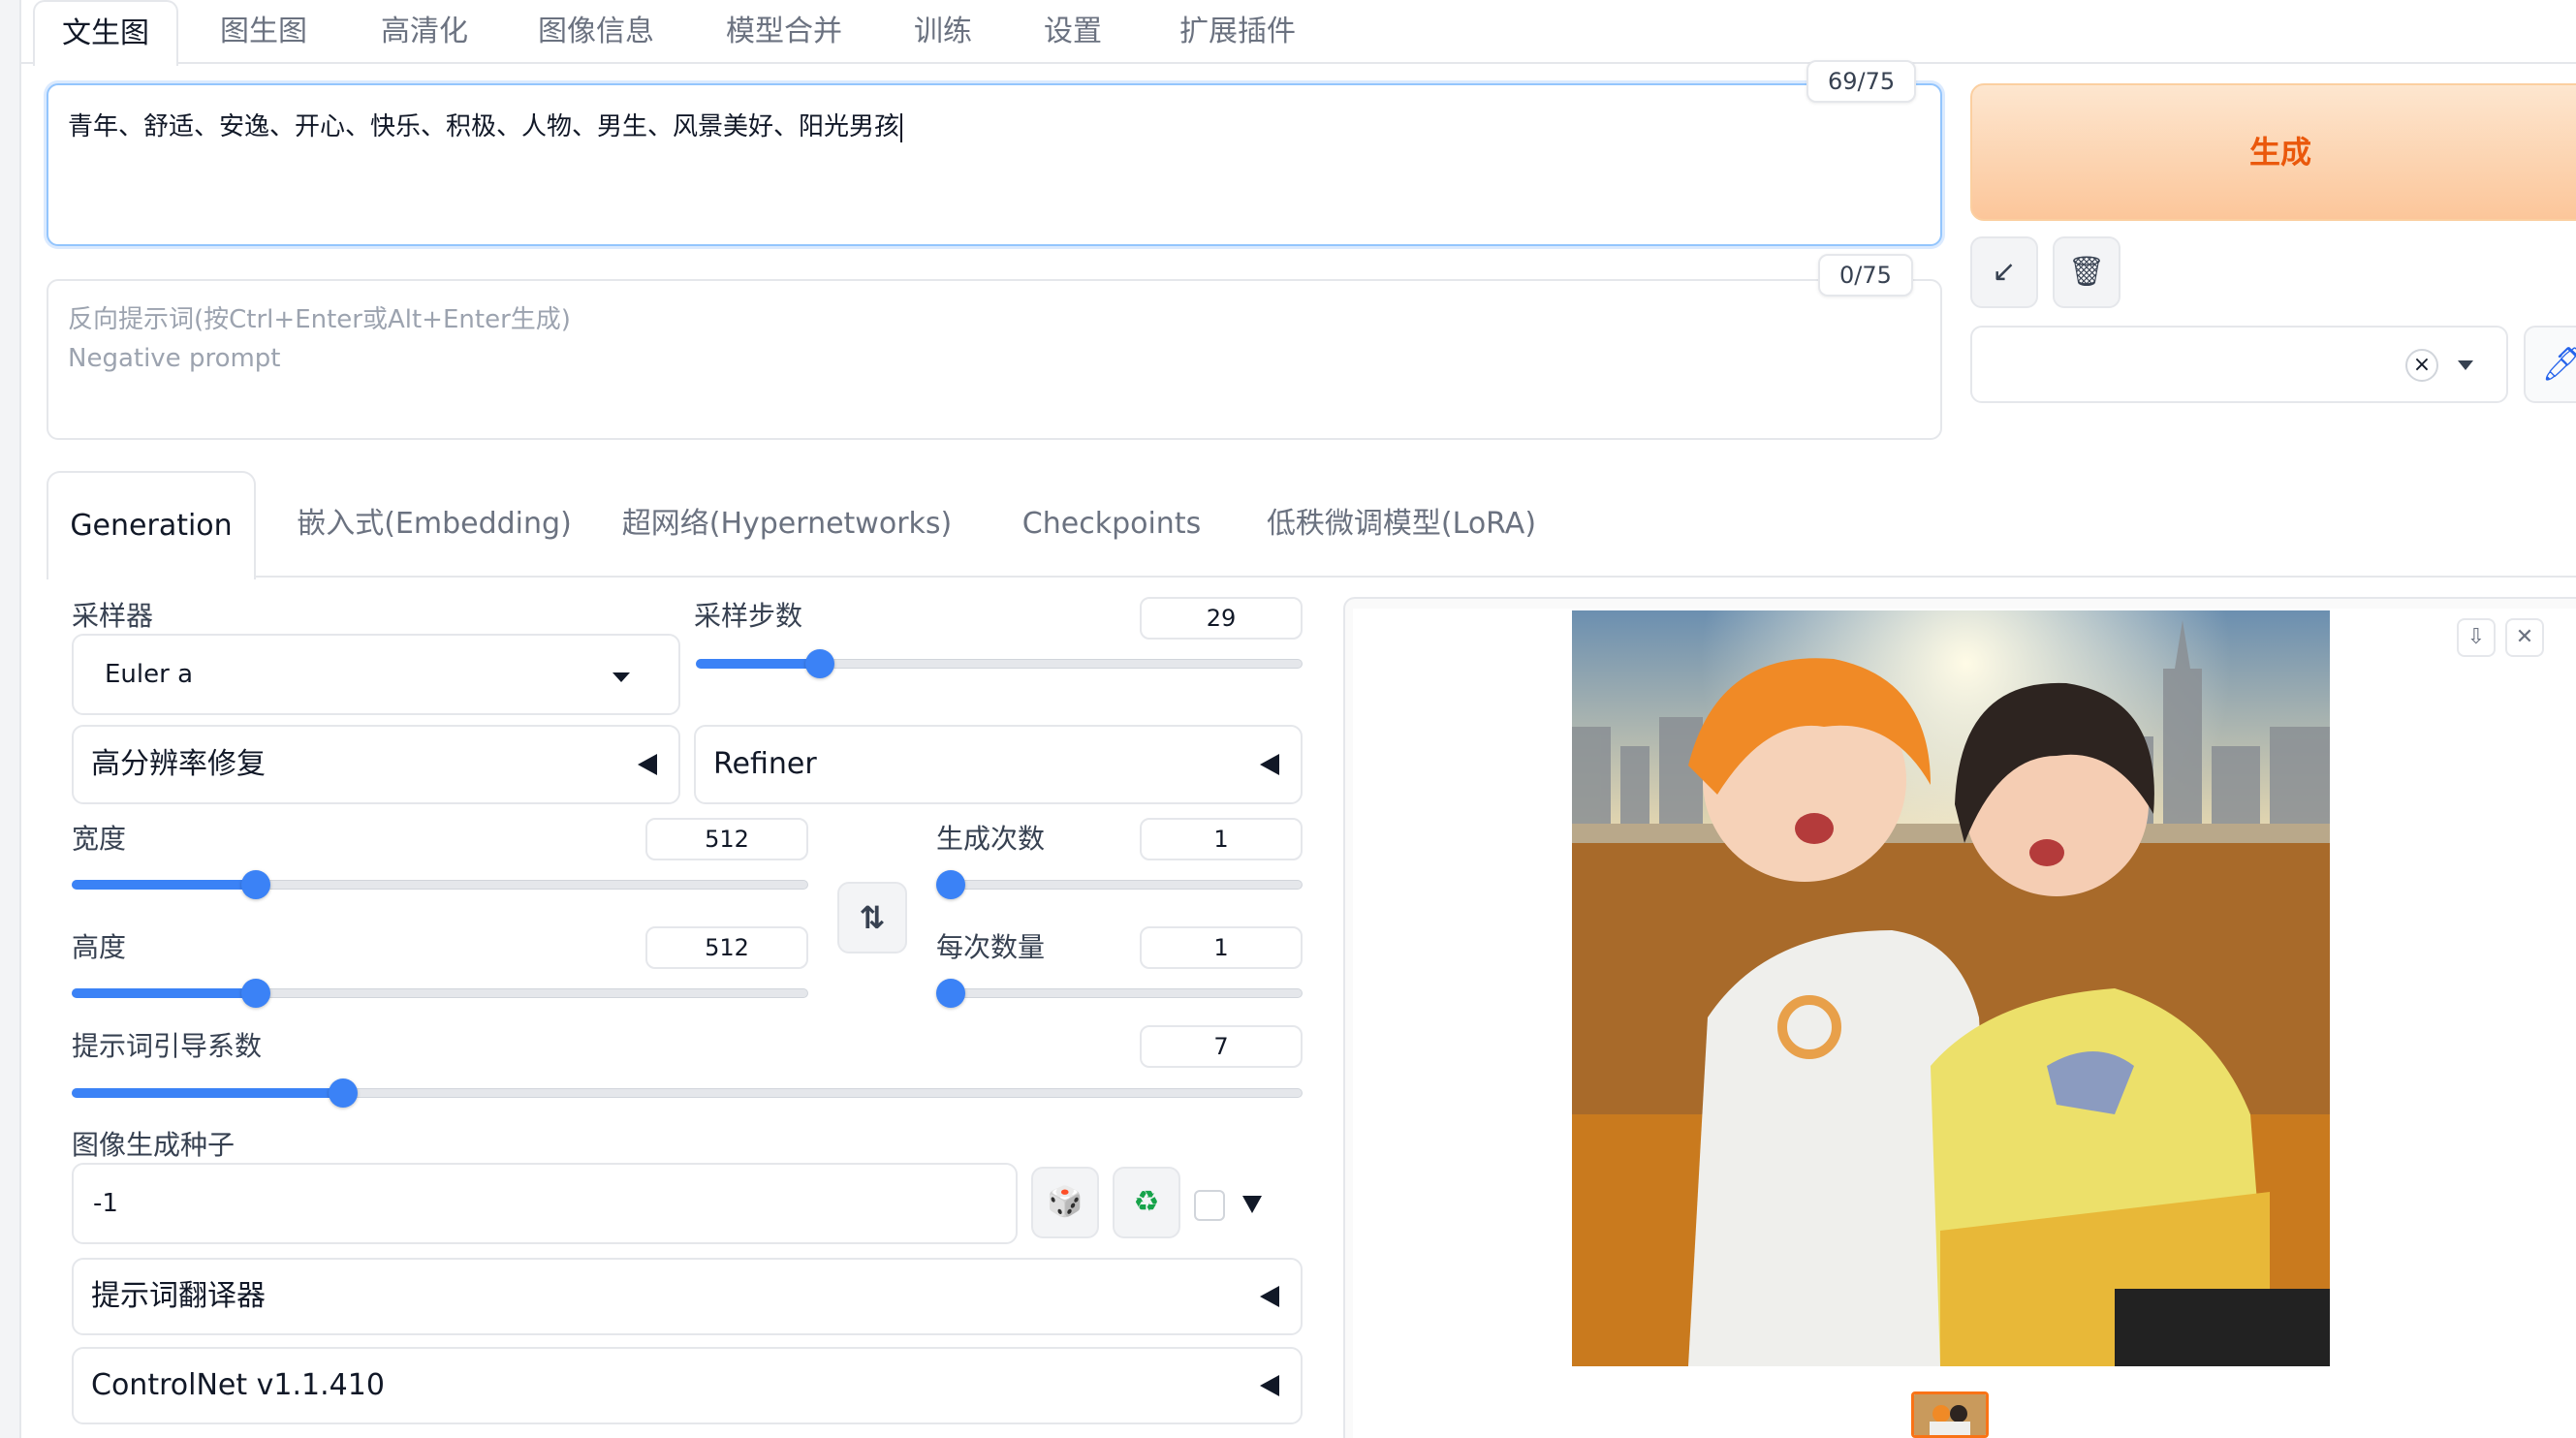 The height and width of the screenshot is (1438, 2576). What do you see at coordinates (2524, 637) in the screenshot?
I see `close-icon: ✕` at bounding box center [2524, 637].